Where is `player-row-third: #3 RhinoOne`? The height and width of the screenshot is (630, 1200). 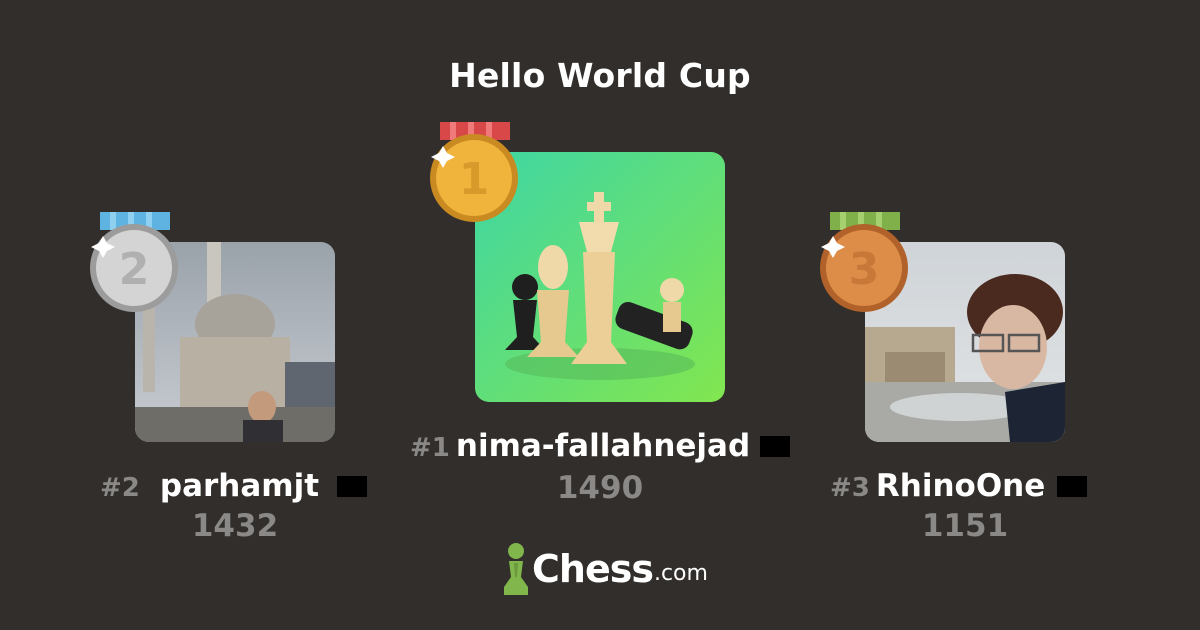 player-row-third: #3 RhinoOne is located at coordinates (959, 486).